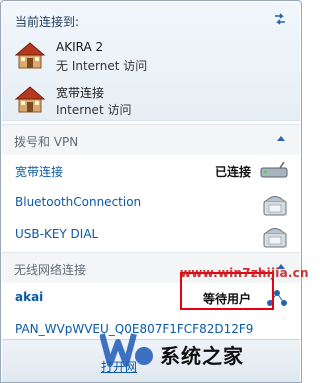 The height and width of the screenshot is (383, 320). What do you see at coordinates (94, 110) in the screenshot?
I see `connection-status: Internet 访问` at bounding box center [94, 110].